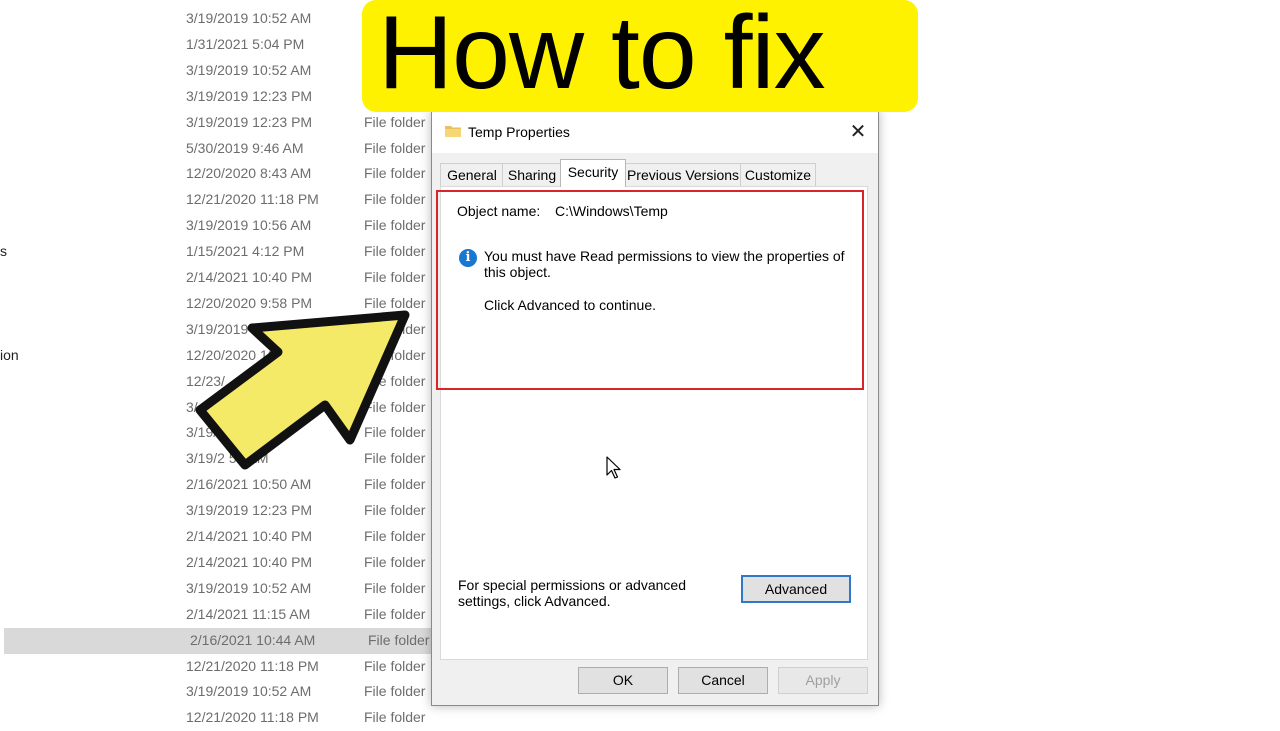 The image size is (1280, 731). What do you see at coordinates (723, 680) in the screenshot?
I see `cancel-button: Cancel` at bounding box center [723, 680].